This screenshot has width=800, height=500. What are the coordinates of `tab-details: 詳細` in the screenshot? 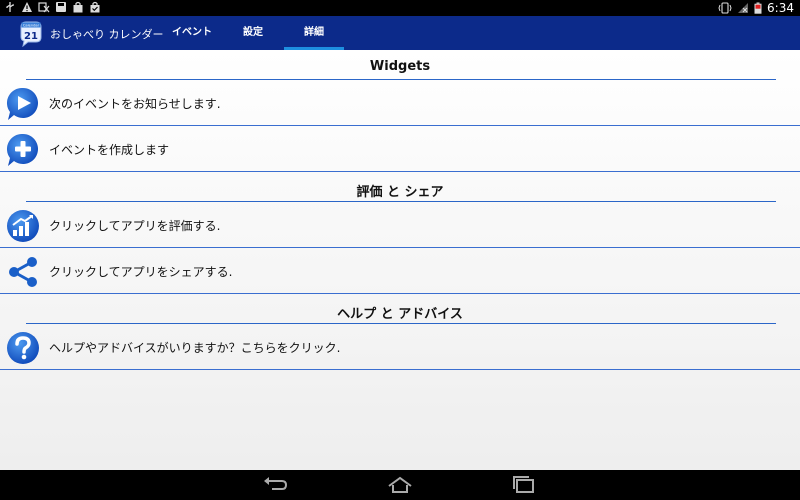 It's located at (314, 33).